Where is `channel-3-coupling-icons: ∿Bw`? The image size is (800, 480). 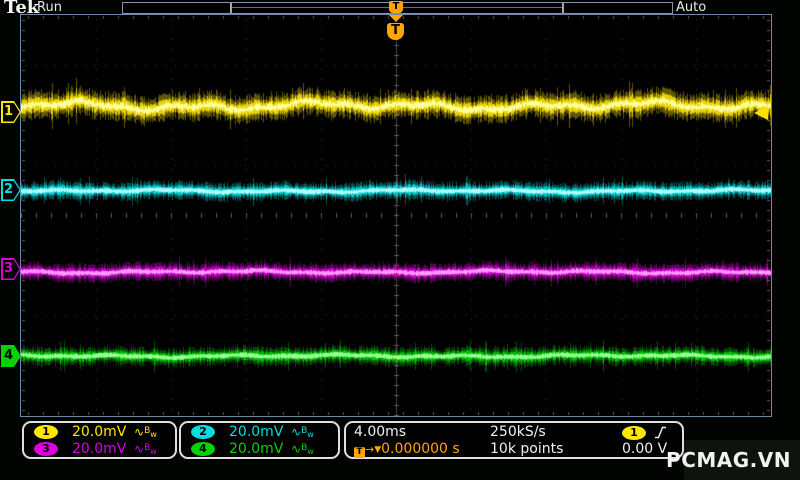 channel-3-coupling-icons: ∿Bw is located at coordinates (145, 448).